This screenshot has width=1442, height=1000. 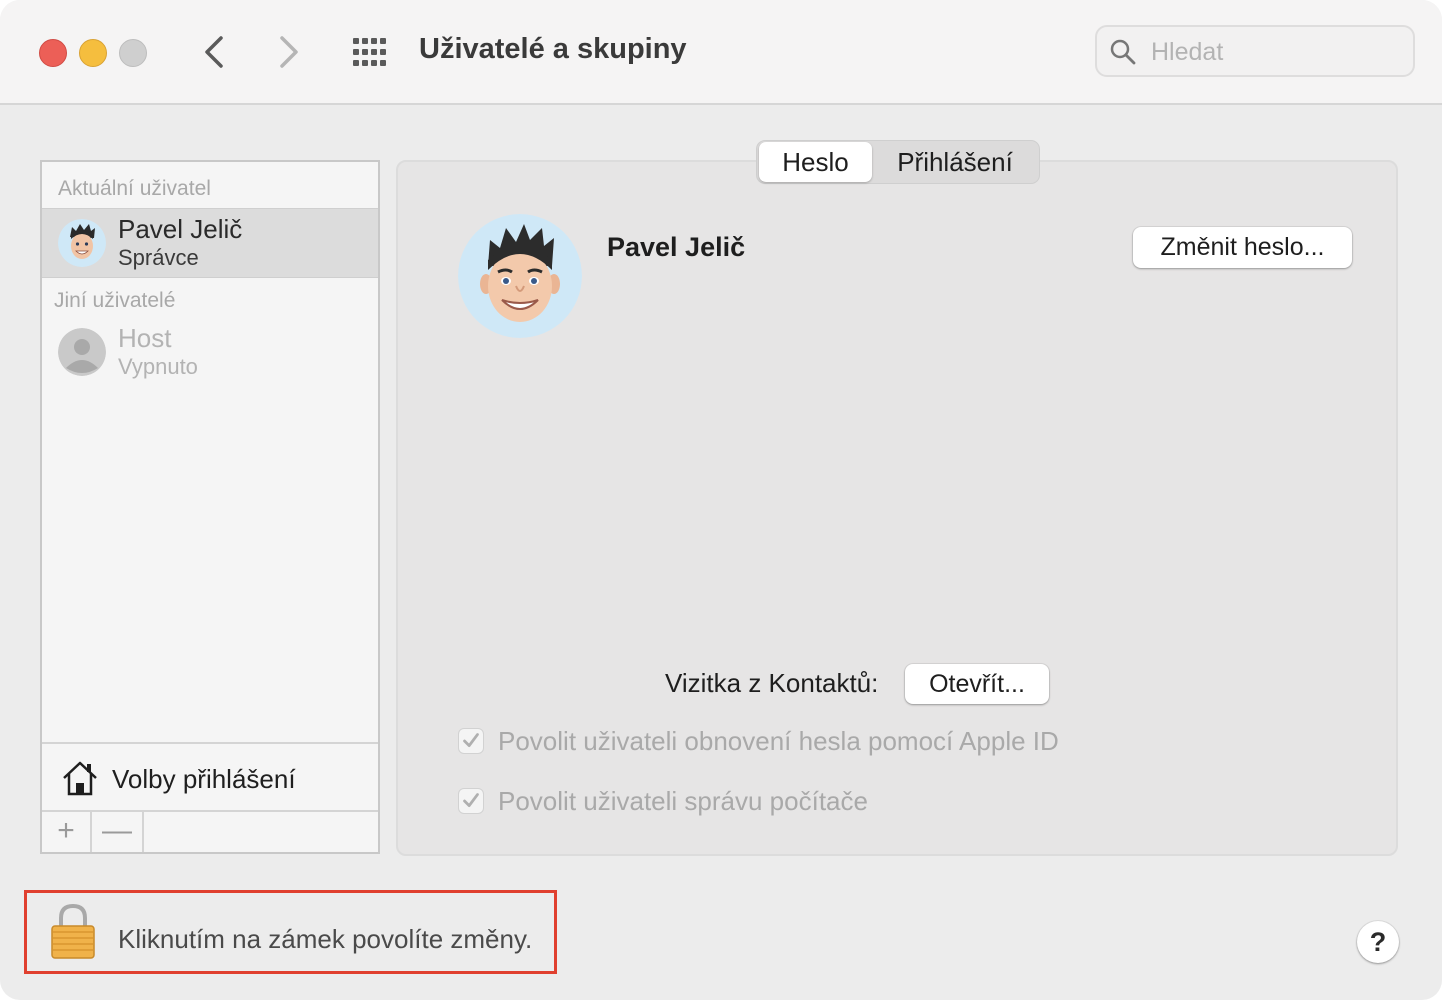 I want to click on login-options-label: Volby přihlášení, so click(x=204, y=779).